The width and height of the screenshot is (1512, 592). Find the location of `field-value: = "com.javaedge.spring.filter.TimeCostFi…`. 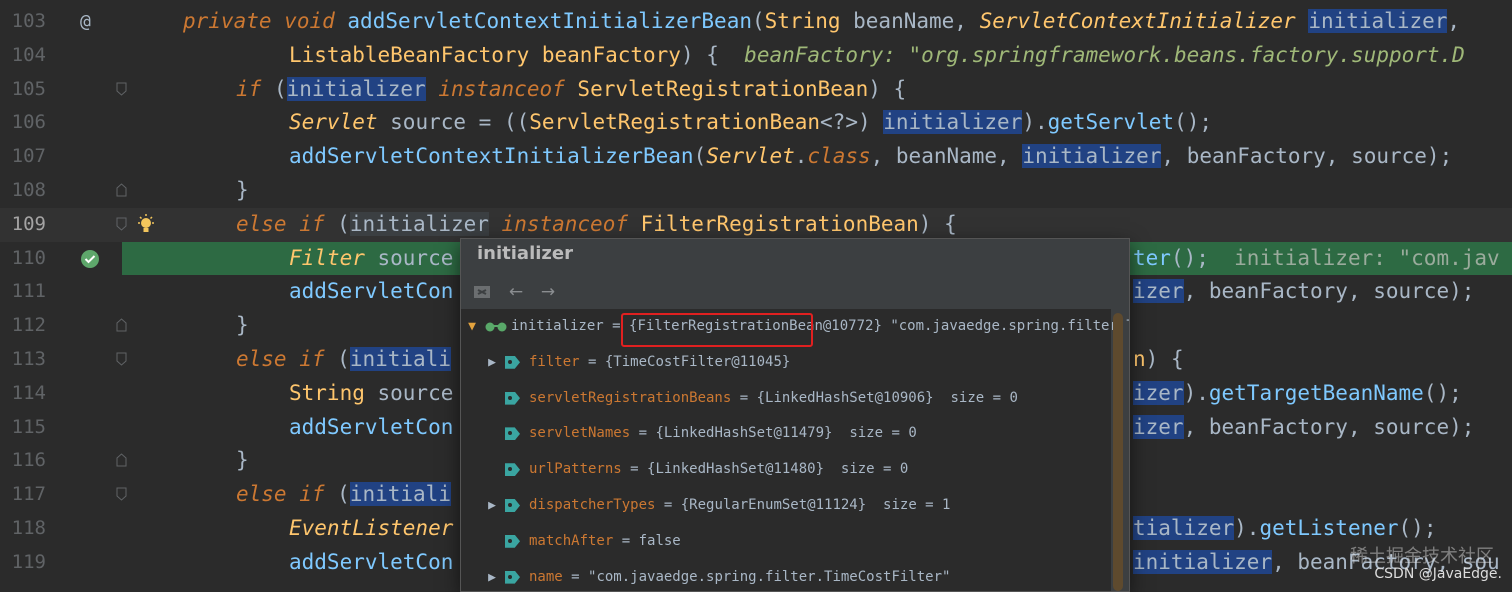

field-value: = "com.javaedge.spring.filter.TimeCostFi… is located at coordinates (761, 576).